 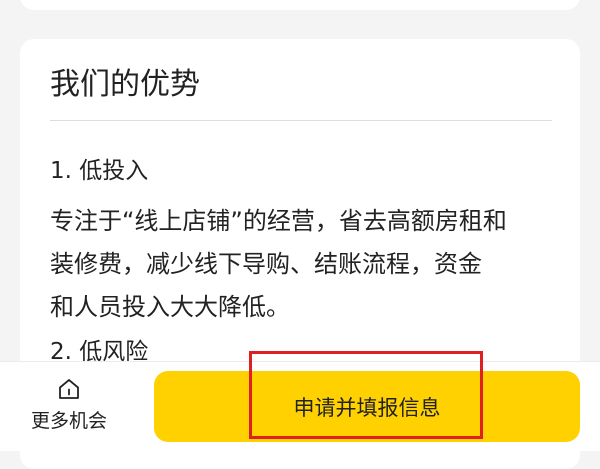 What do you see at coordinates (300, 5) in the screenshot?
I see `previous-card` at bounding box center [300, 5].